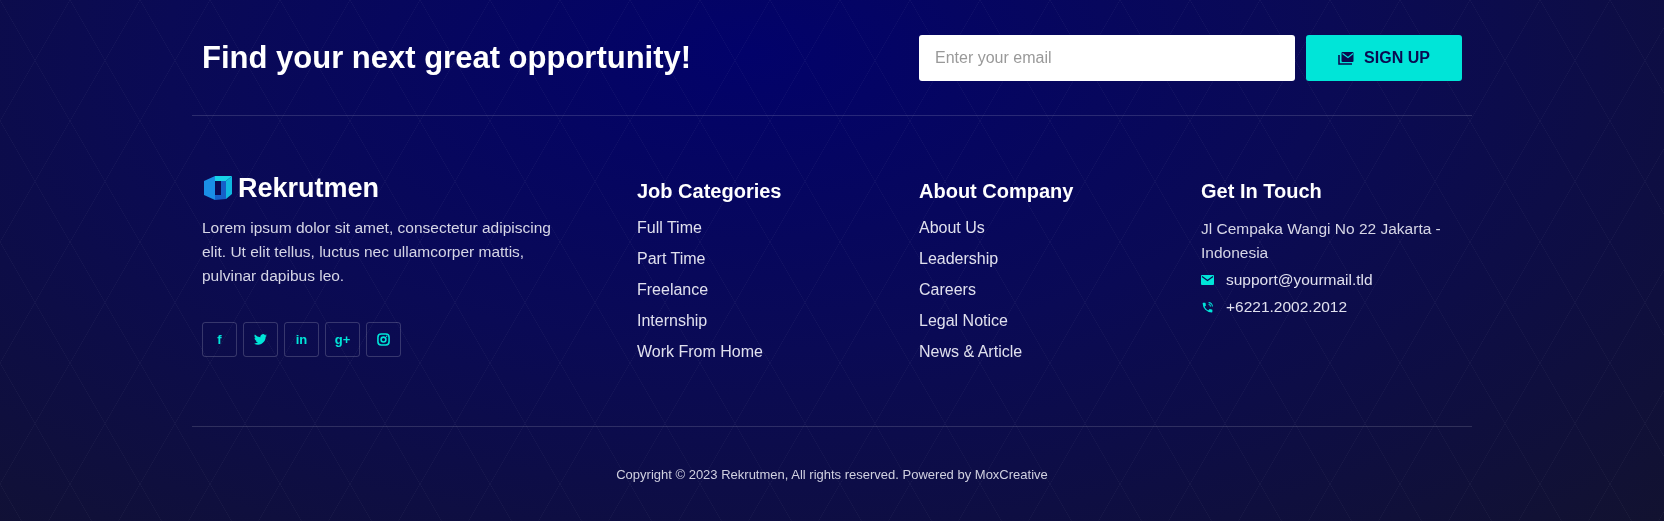 Image resolution: width=1664 pixels, height=521 pixels. I want to click on brand-name: Rekrutmen, so click(309, 188).